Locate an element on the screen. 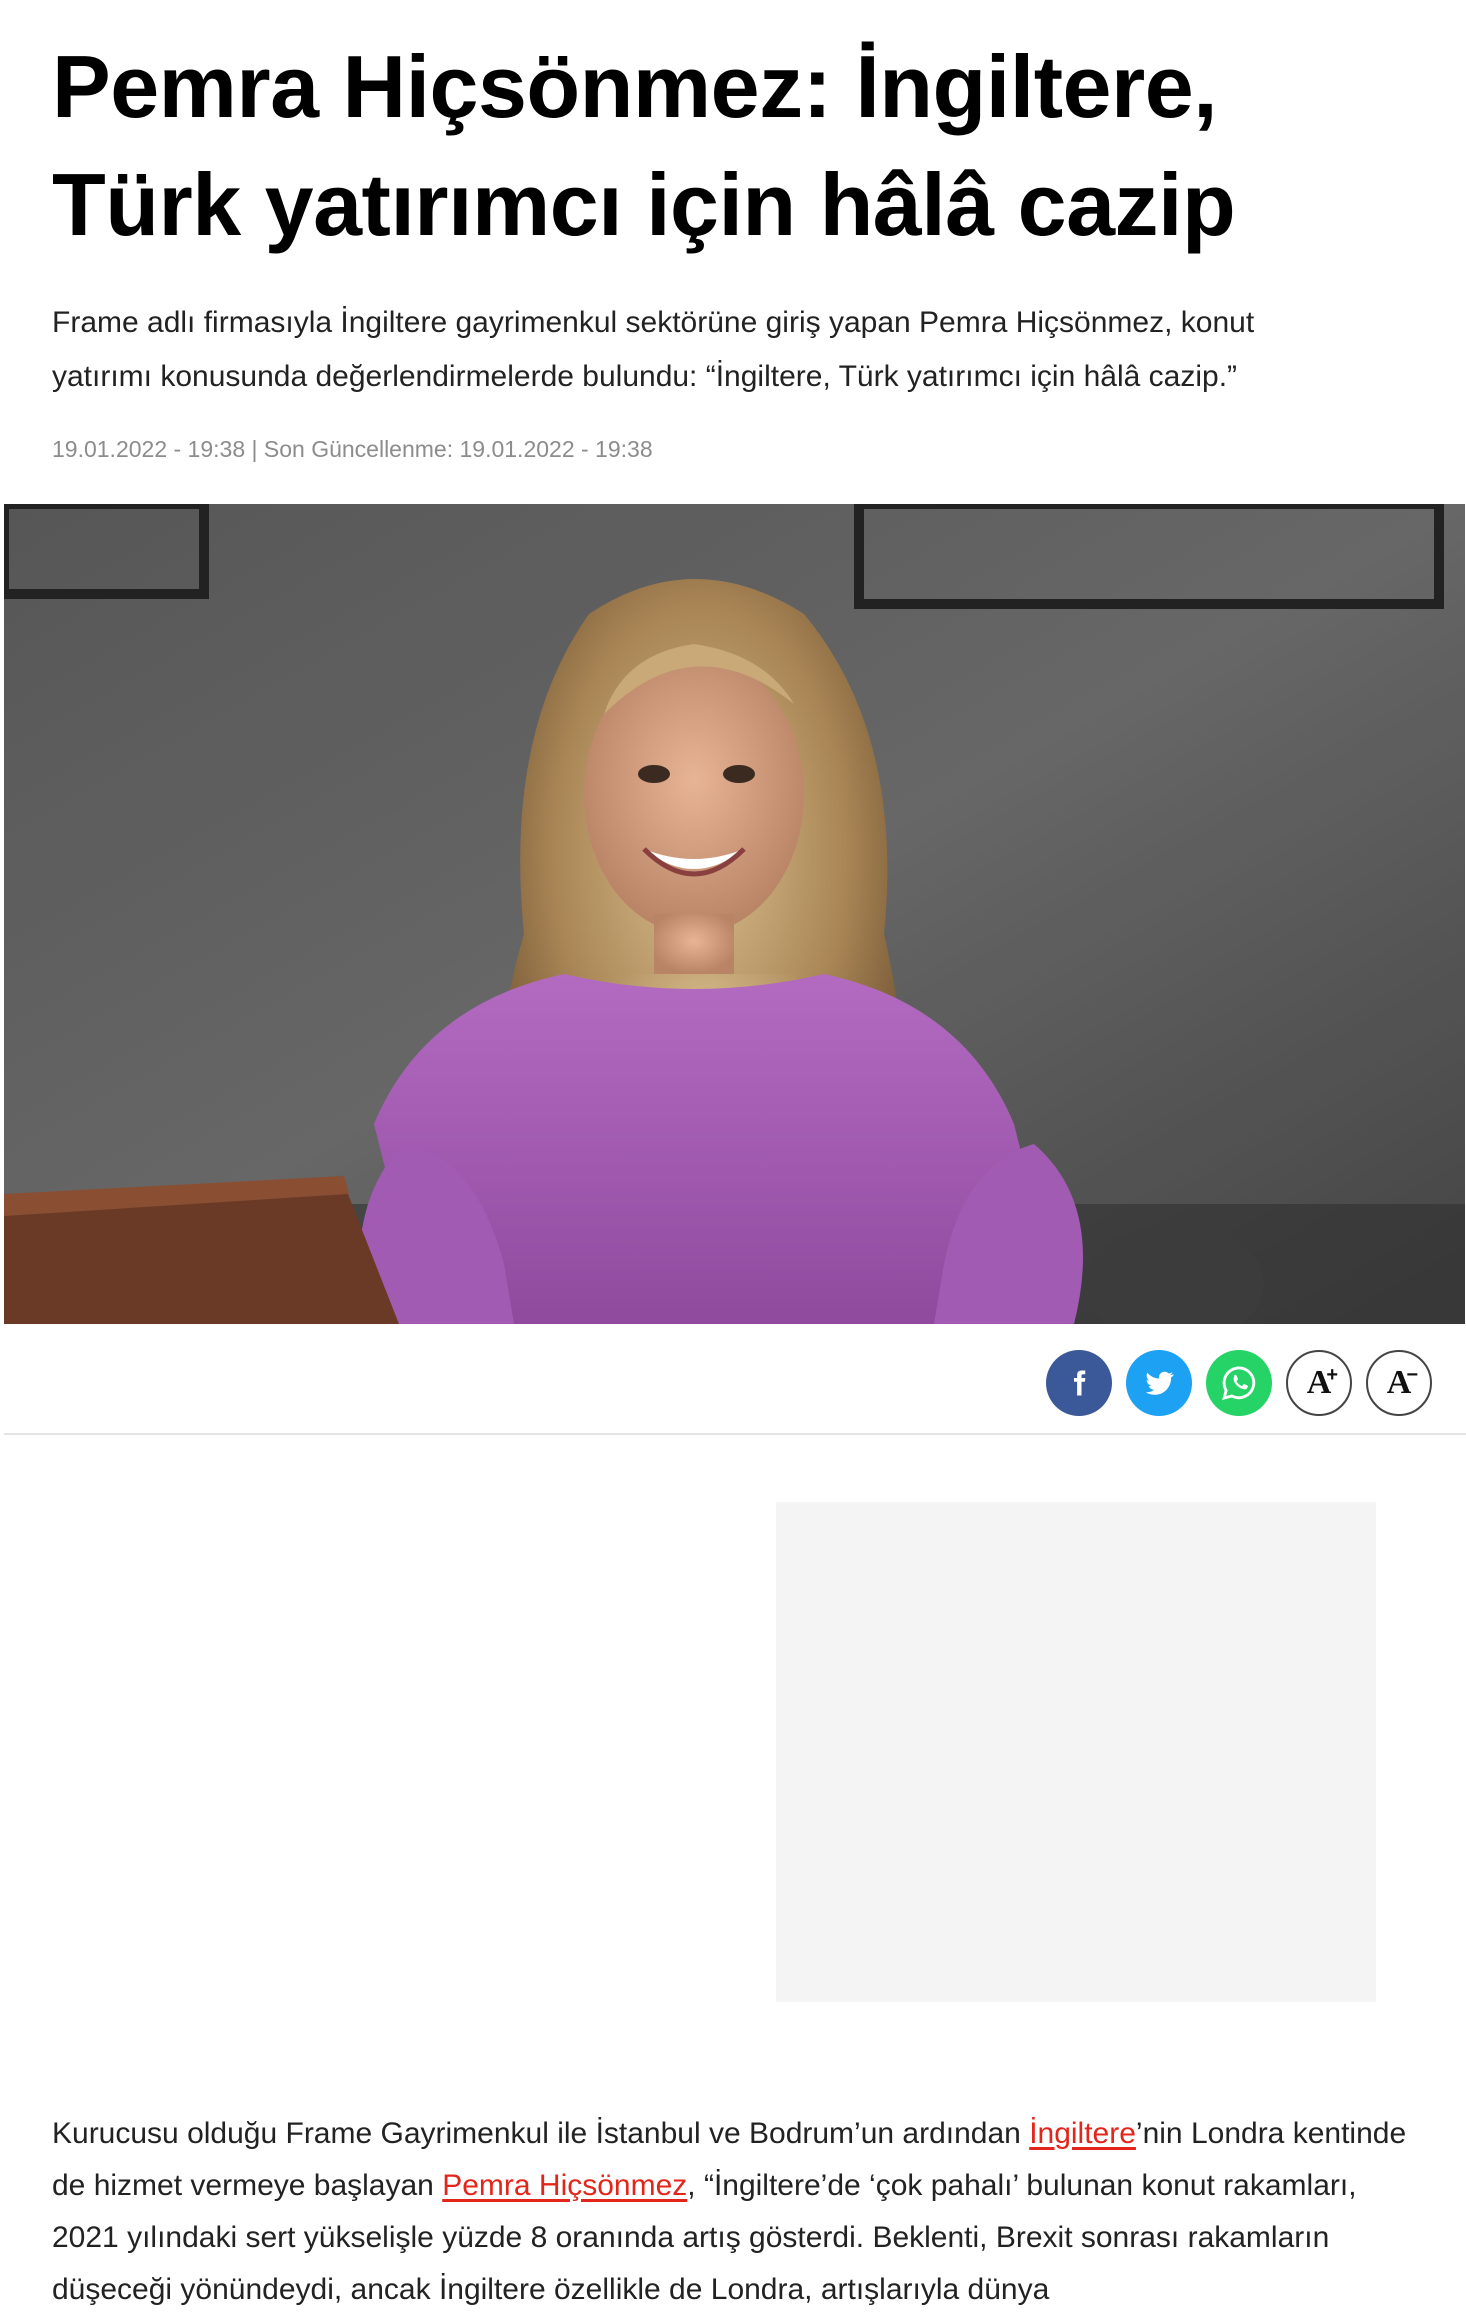 The height and width of the screenshot is (2320, 1466). title-line-1: Pemra Hiçsönmez: İngiltere, is located at coordinates (635, 86).